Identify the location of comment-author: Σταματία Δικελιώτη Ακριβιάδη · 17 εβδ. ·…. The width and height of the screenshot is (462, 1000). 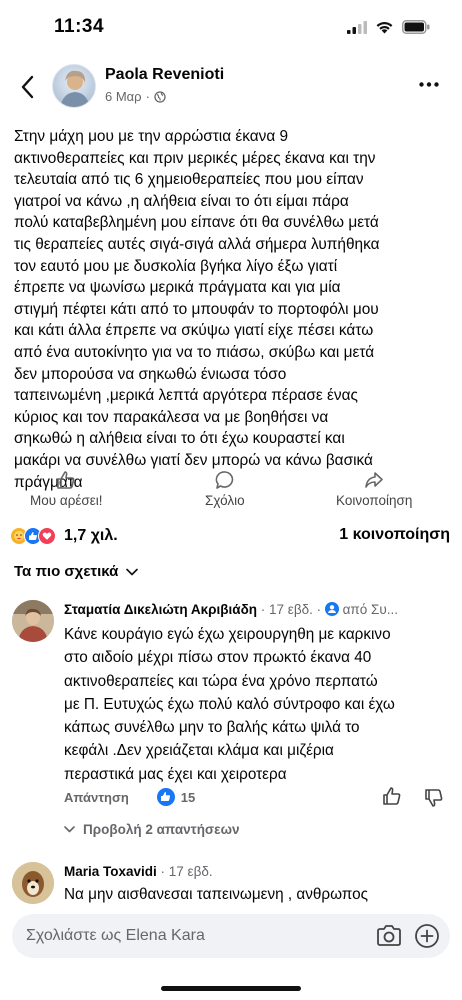
(231, 609).